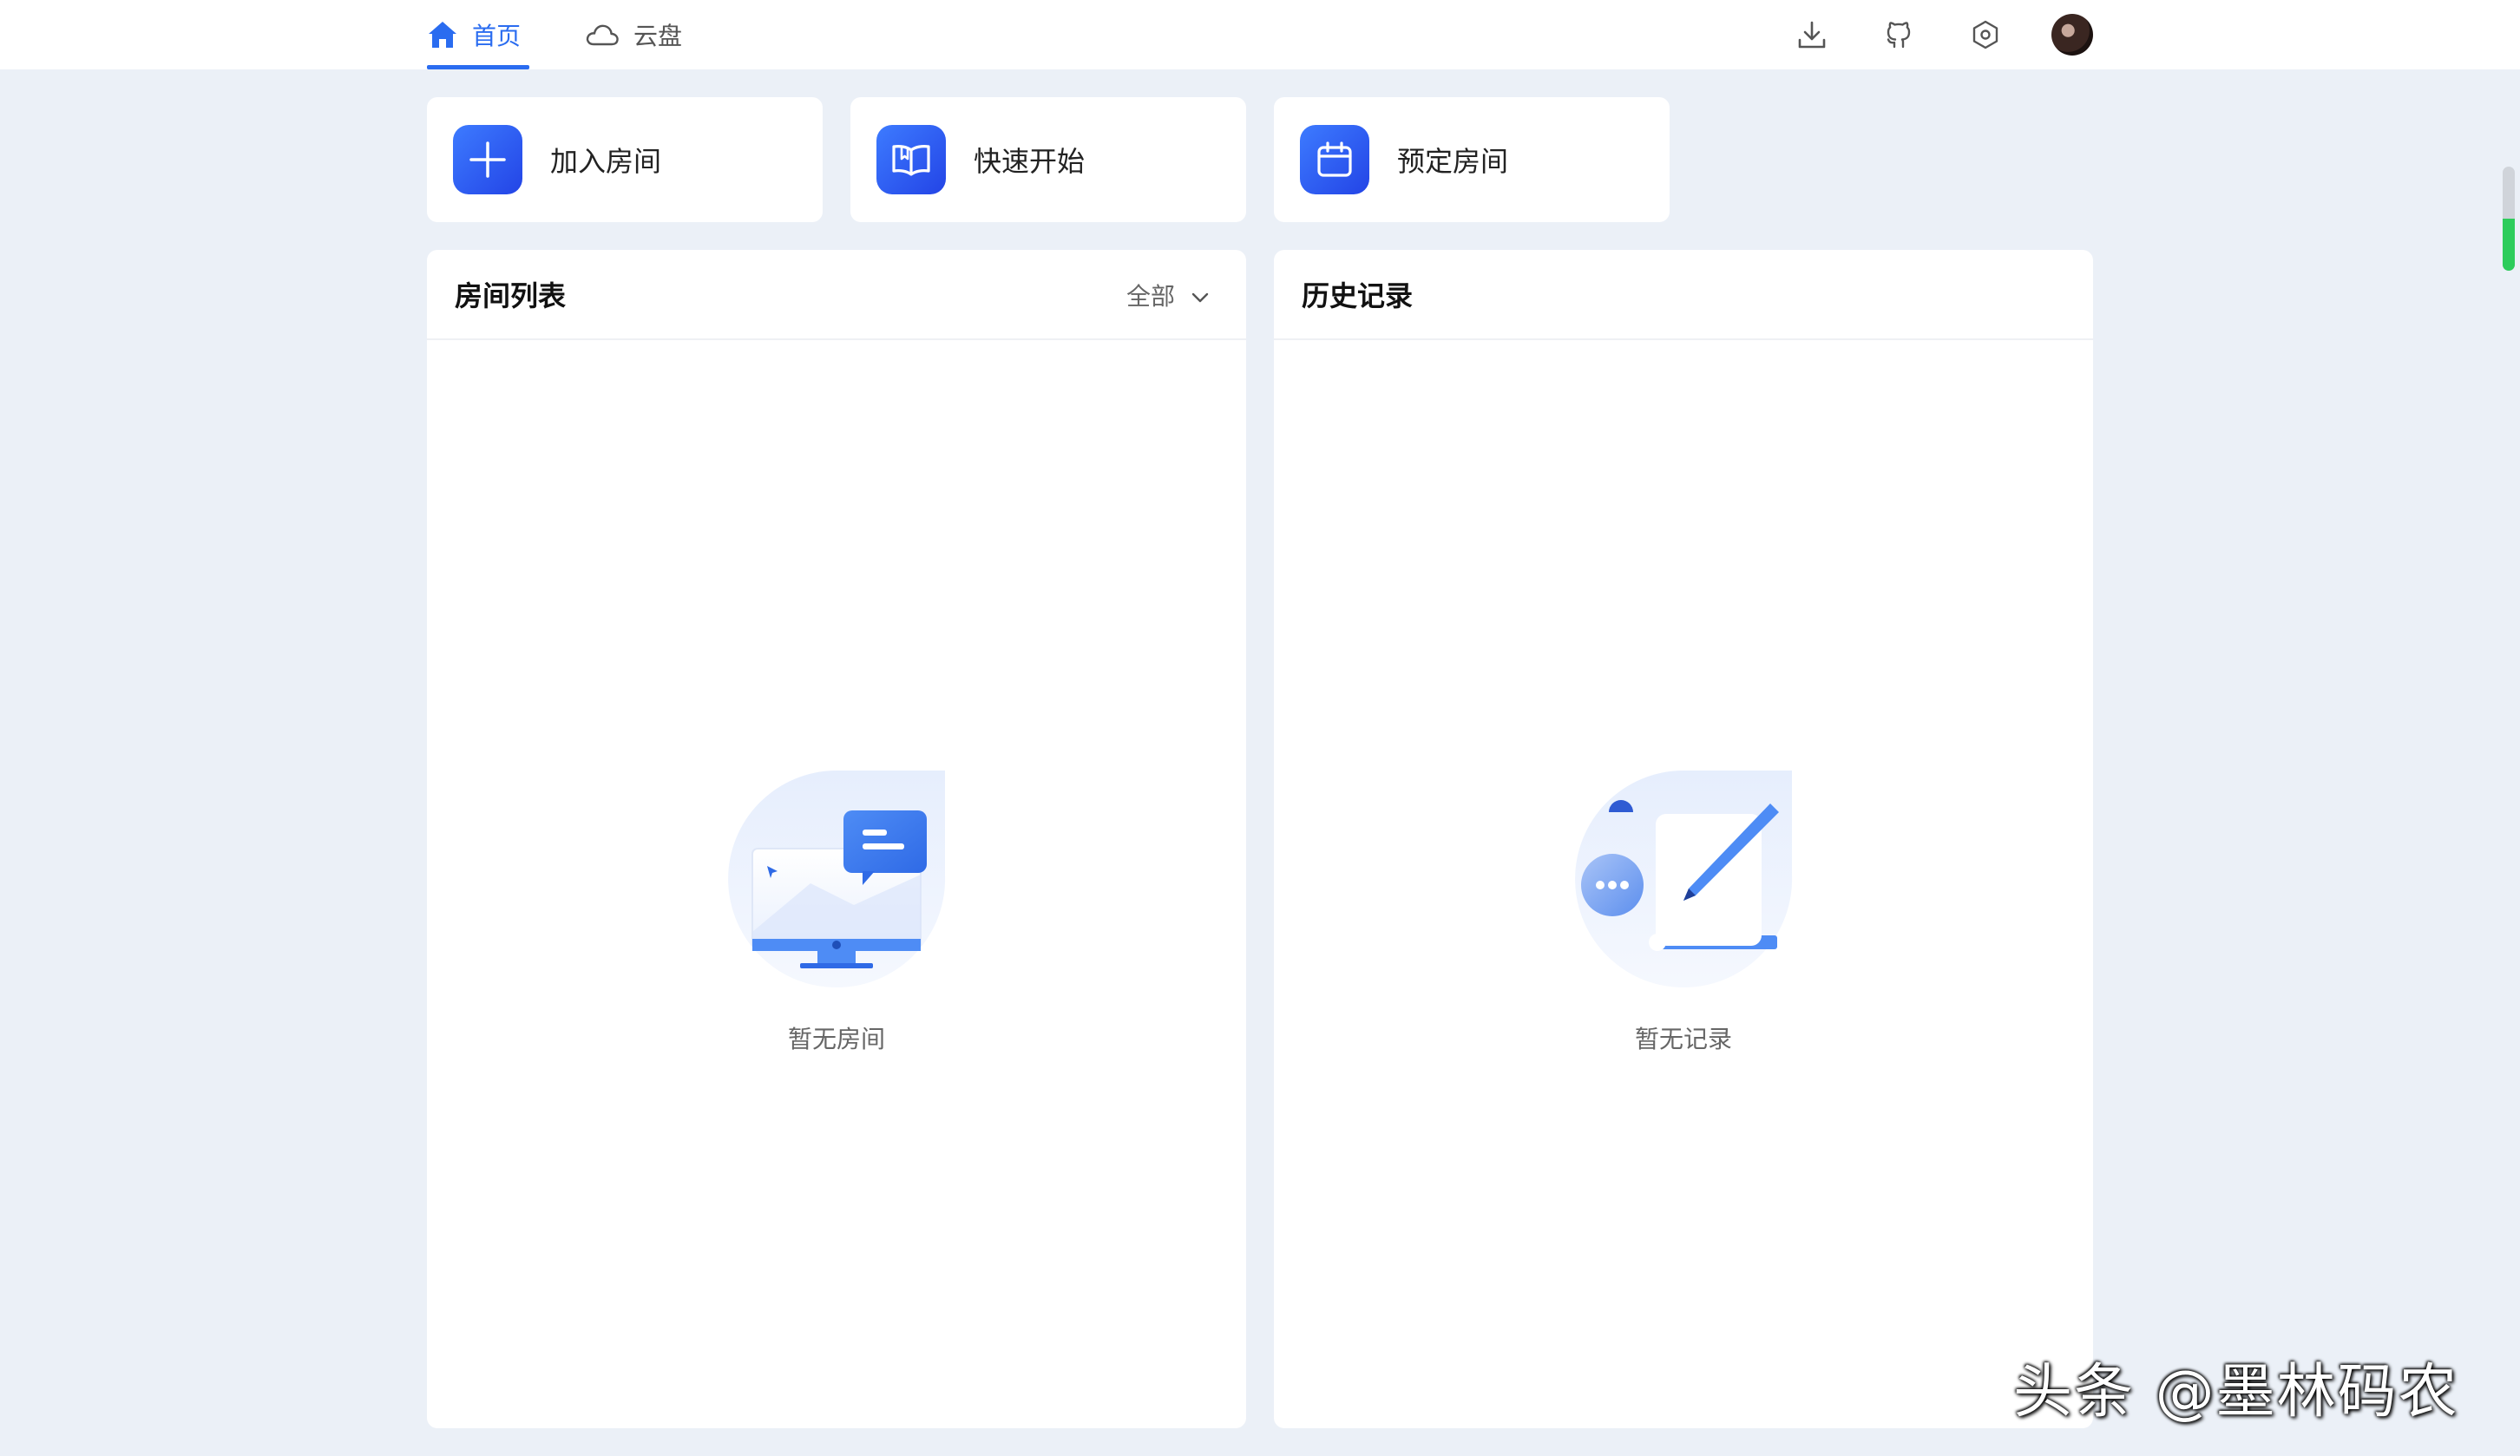  I want to click on tab-cloud-drive: 云盘, so click(637, 34).